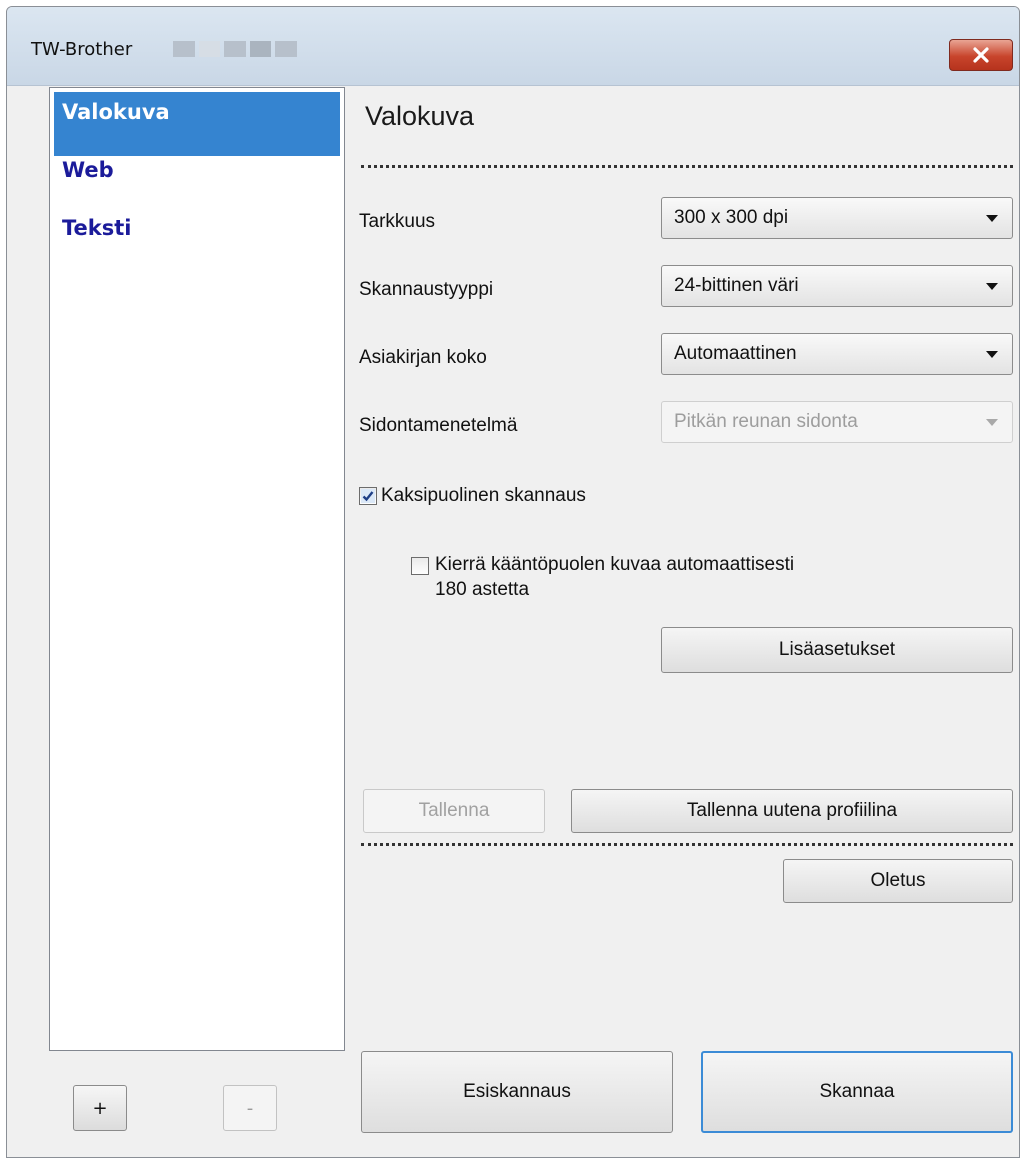 The image size is (1024, 1164). I want to click on rotate-label-line2: 180 astetta, so click(482, 590).